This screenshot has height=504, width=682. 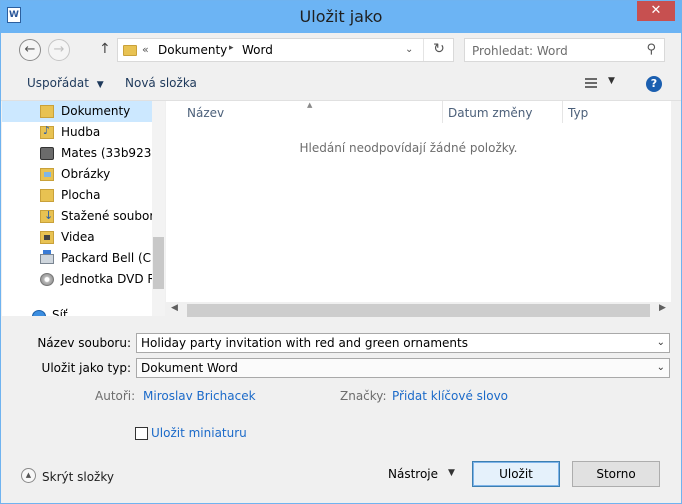 What do you see at coordinates (408, 148) in the screenshot?
I see `empty-results-message: Hledání neodpovídají žádné položky.` at bounding box center [408, 148].